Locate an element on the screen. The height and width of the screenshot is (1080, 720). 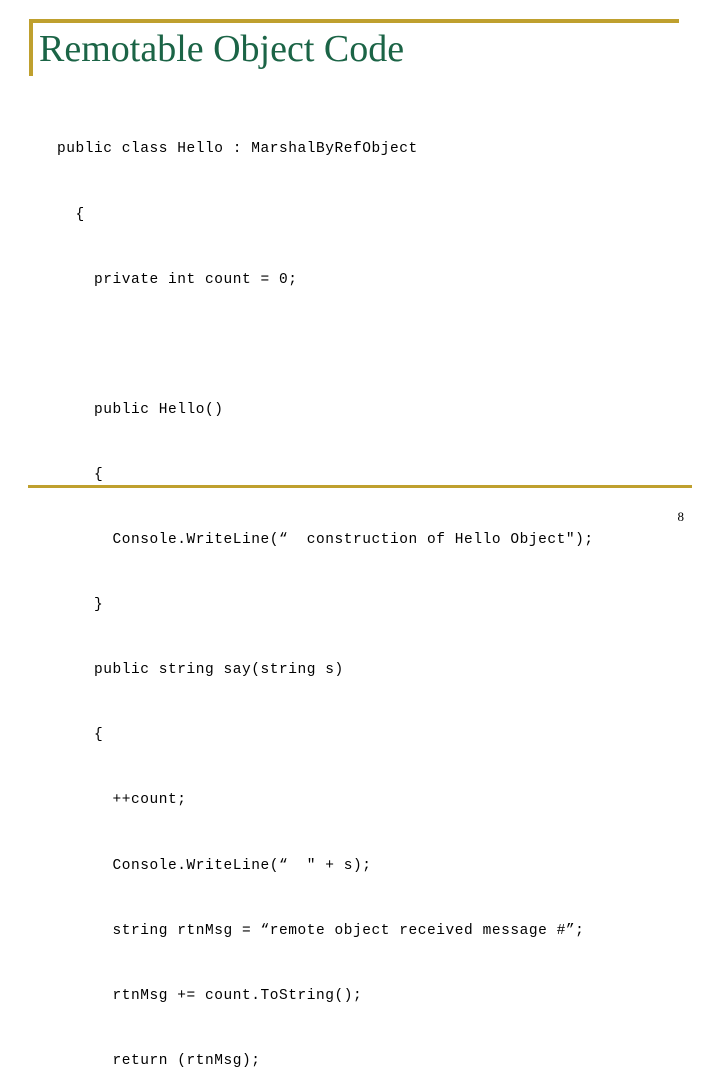
code-line: public class Hello : MarshalByRefObject is located at coordinates (237, 149).